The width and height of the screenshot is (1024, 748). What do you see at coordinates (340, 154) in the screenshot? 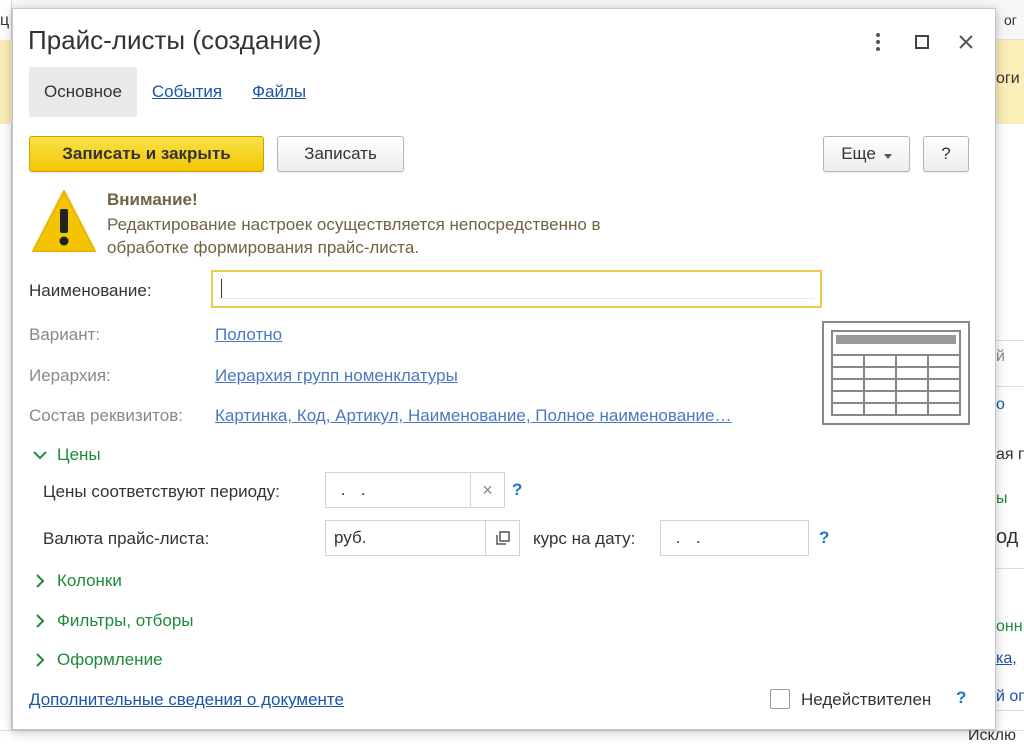
I see `save-button: Записать` at bounding box center [340, 154].